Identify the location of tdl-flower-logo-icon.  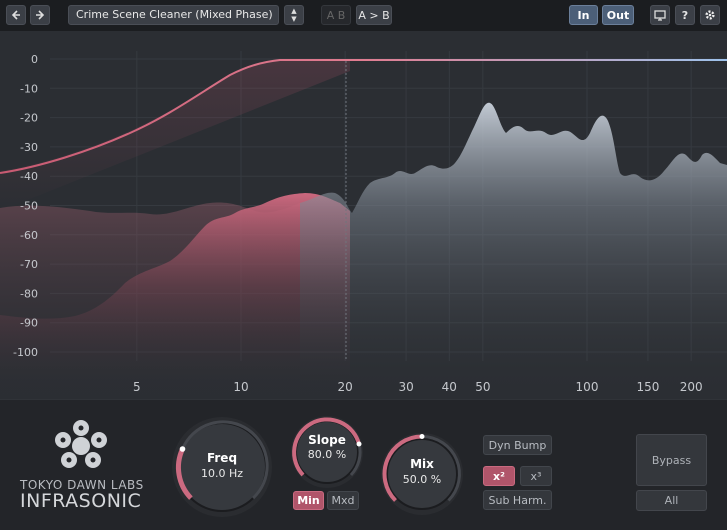
(81, 444).